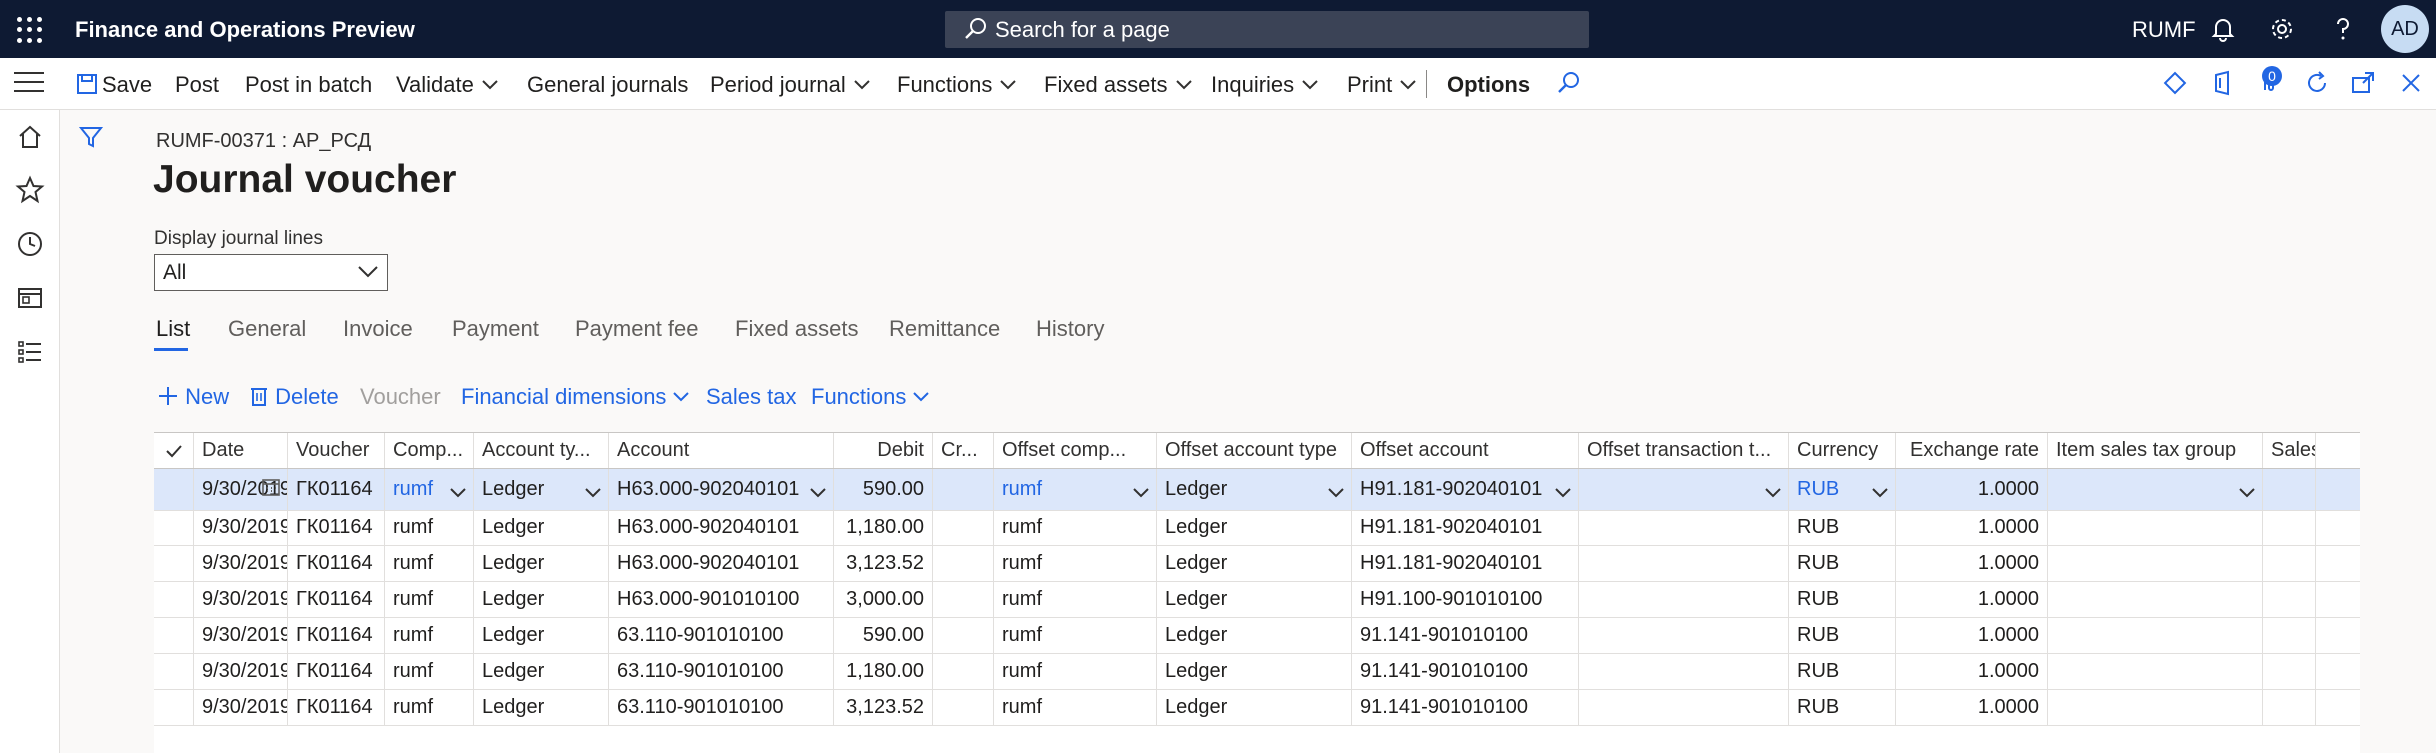  I want to click on refresh-icon, so click(2317, 83).